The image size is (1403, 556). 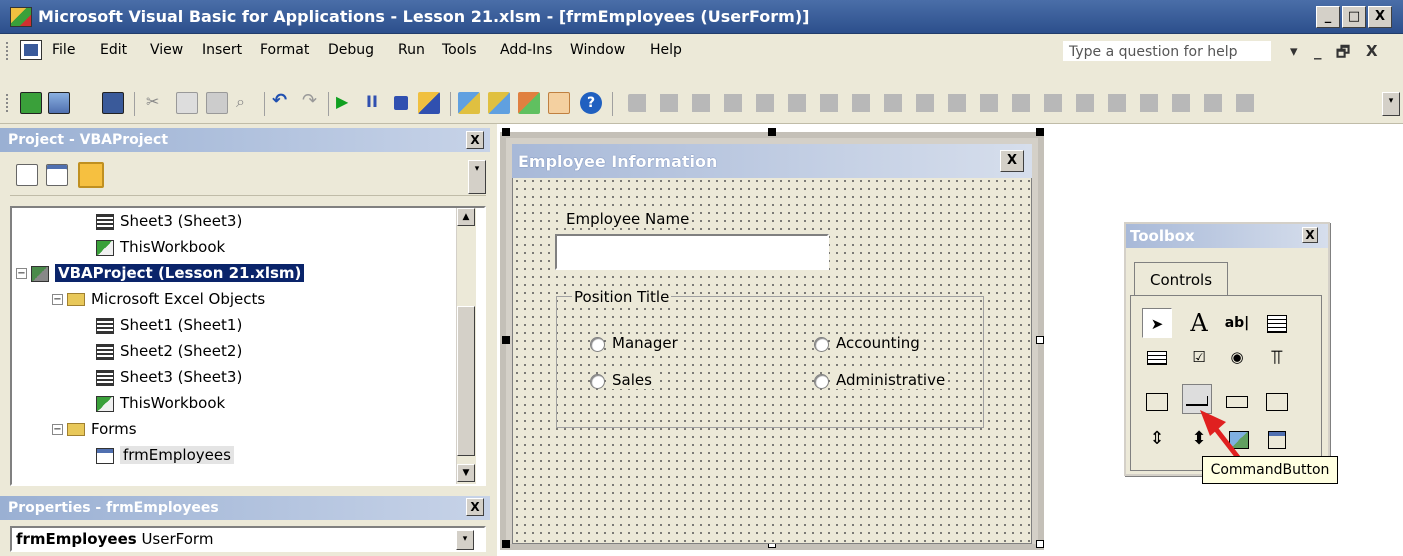 What do you see at coordinates (878, 343) in the screenshot?
I see `option-accounting-label: Accounting` at bounding box center [878, 343].